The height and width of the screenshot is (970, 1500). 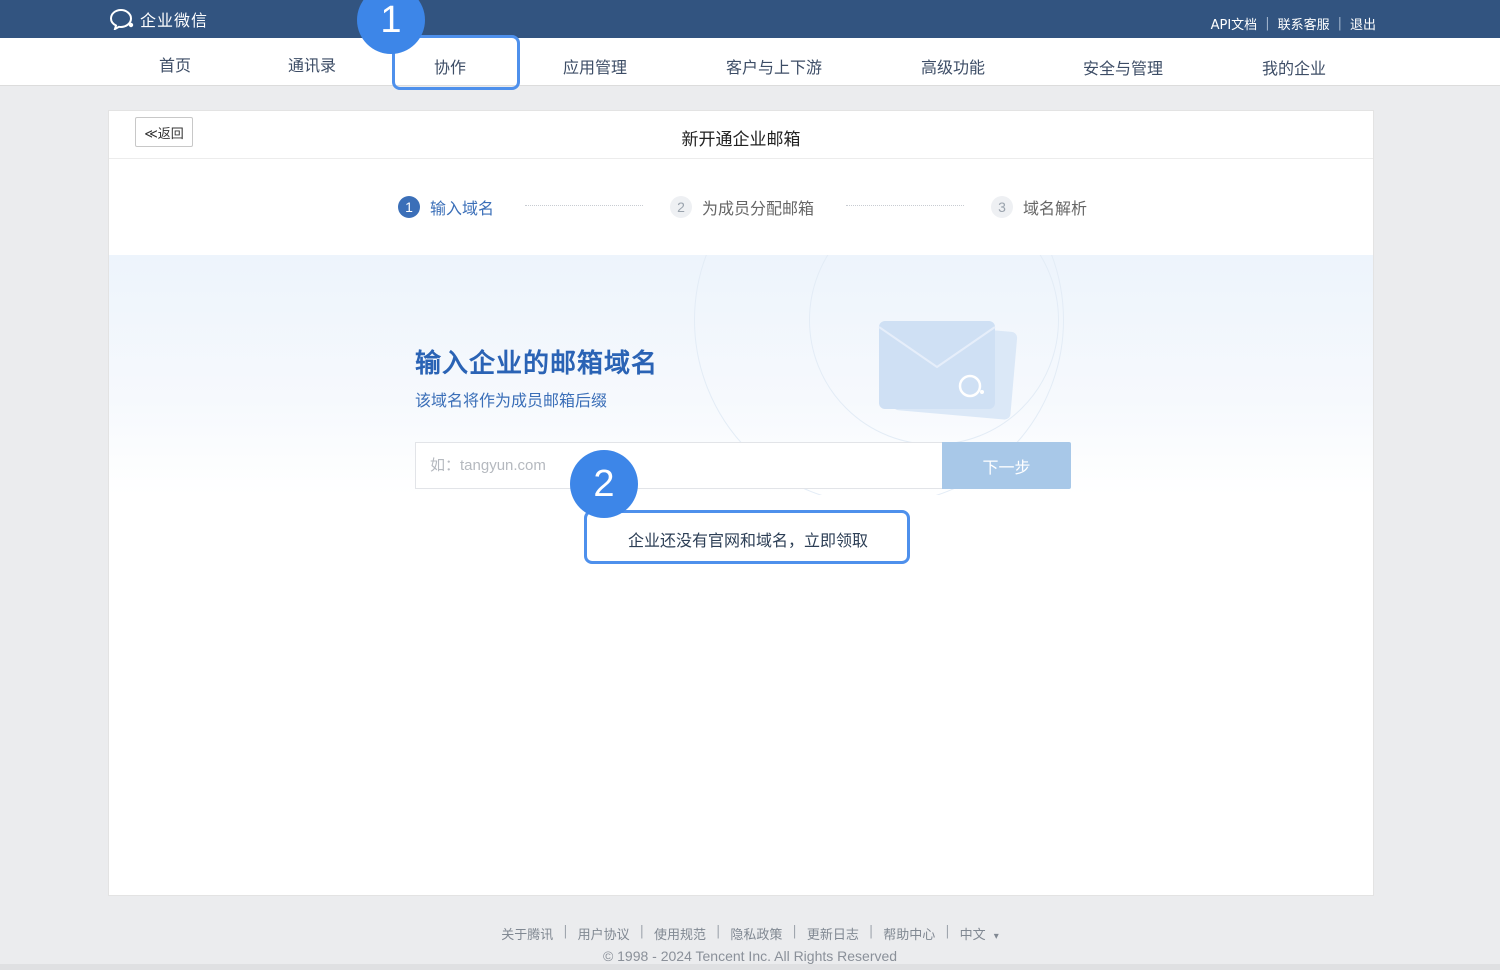 I want to click on language-label: 中文, so click(x=972, y=935).